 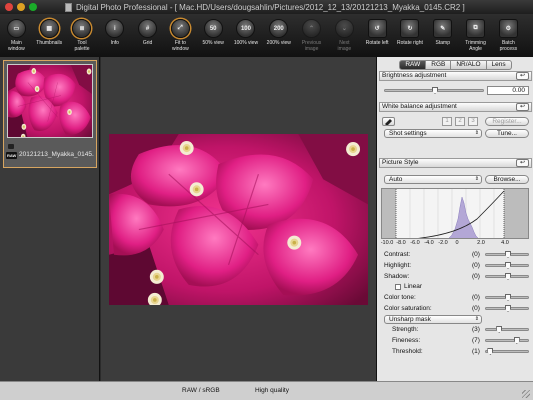 I want to click on toolbar-label: Batch process, so click(x=508, y=46).